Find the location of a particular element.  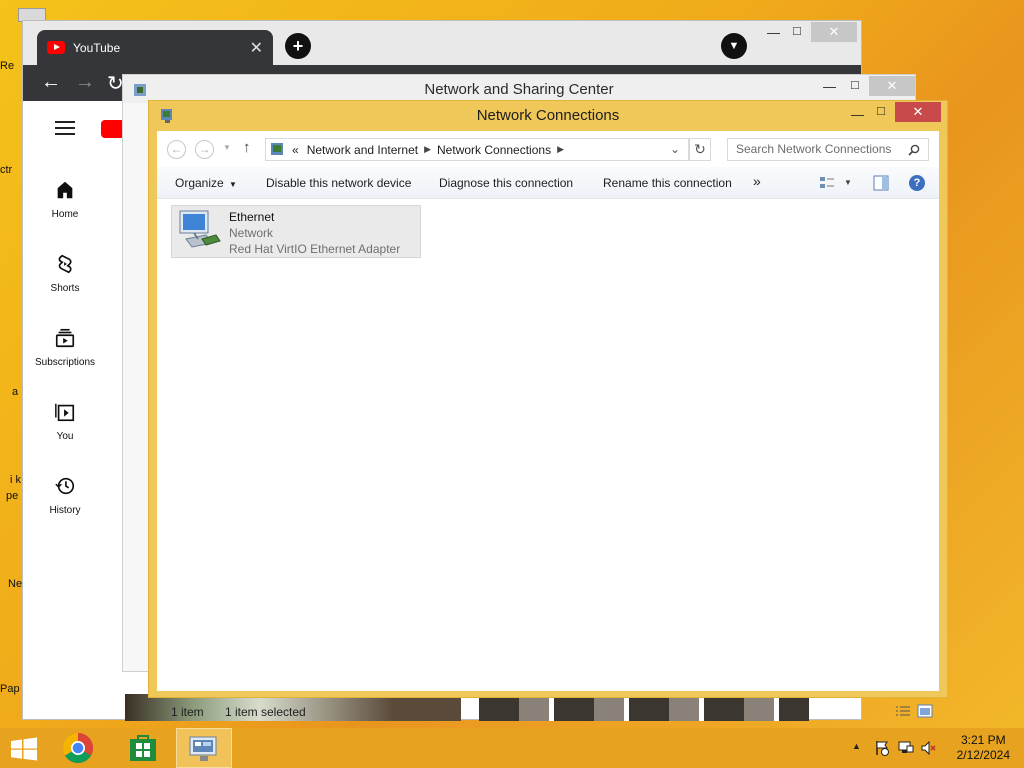

adapter-network: Network is located at coordinates (251, 233).